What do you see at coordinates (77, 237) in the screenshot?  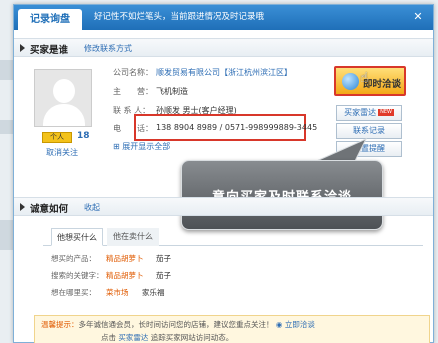 I see `tab-wants-to-buy: 他想买什么` at bounding box center [77, 237].